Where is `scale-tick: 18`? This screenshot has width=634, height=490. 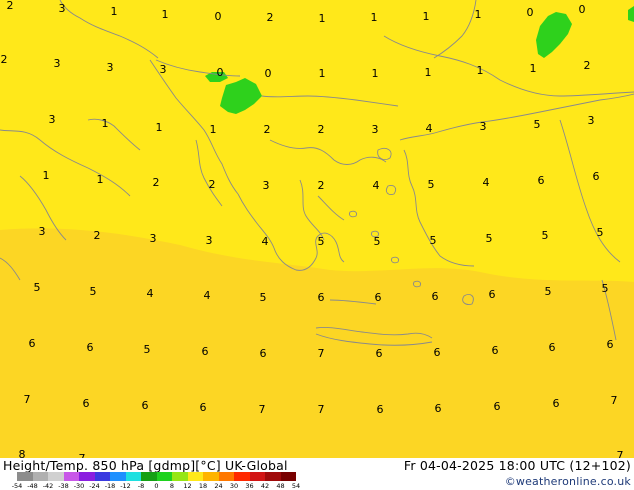 scale-tick: 18 is located at coordinates (203, 486).